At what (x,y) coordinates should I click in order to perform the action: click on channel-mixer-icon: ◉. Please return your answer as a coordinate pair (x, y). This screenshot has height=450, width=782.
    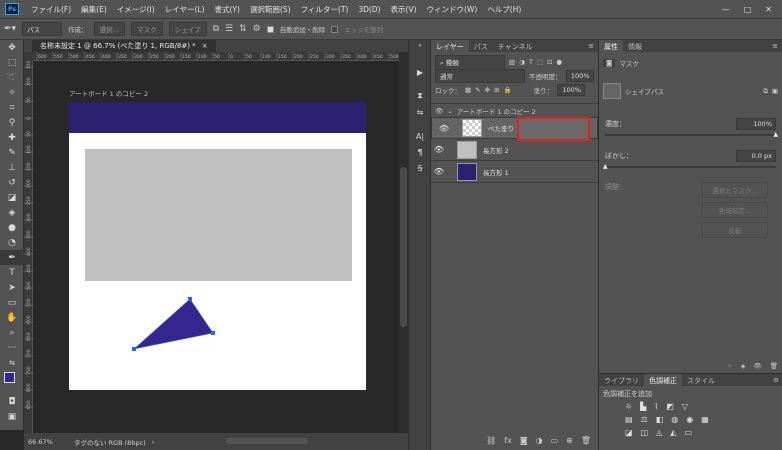
    Looking at the image, I should click on (689, 419).